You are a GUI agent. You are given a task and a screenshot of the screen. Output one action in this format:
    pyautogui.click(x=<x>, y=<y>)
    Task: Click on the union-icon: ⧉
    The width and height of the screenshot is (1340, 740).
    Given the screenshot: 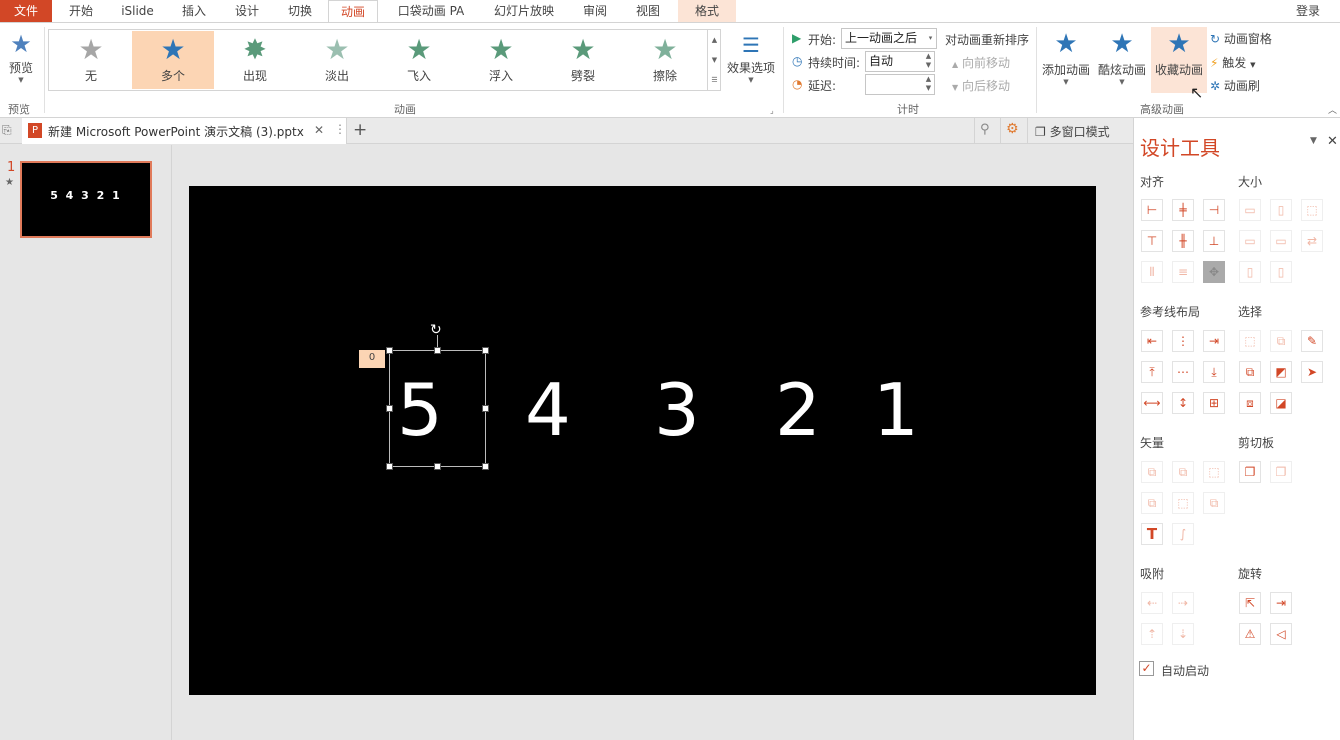 What is the action you would take?
    pyautogui.click(x=1152, y=472)
    